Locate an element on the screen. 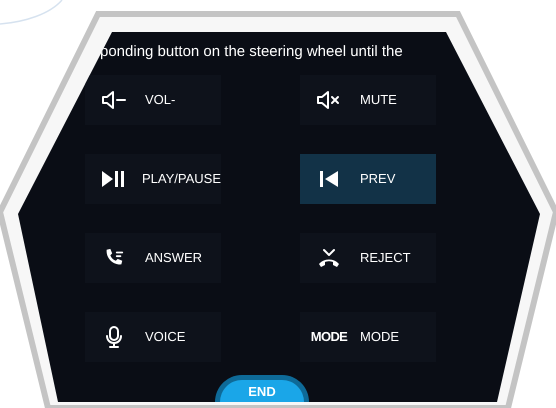 This screenshot has width=556, height=408. phone-hangup-icon is located at coordinates (329, 258).